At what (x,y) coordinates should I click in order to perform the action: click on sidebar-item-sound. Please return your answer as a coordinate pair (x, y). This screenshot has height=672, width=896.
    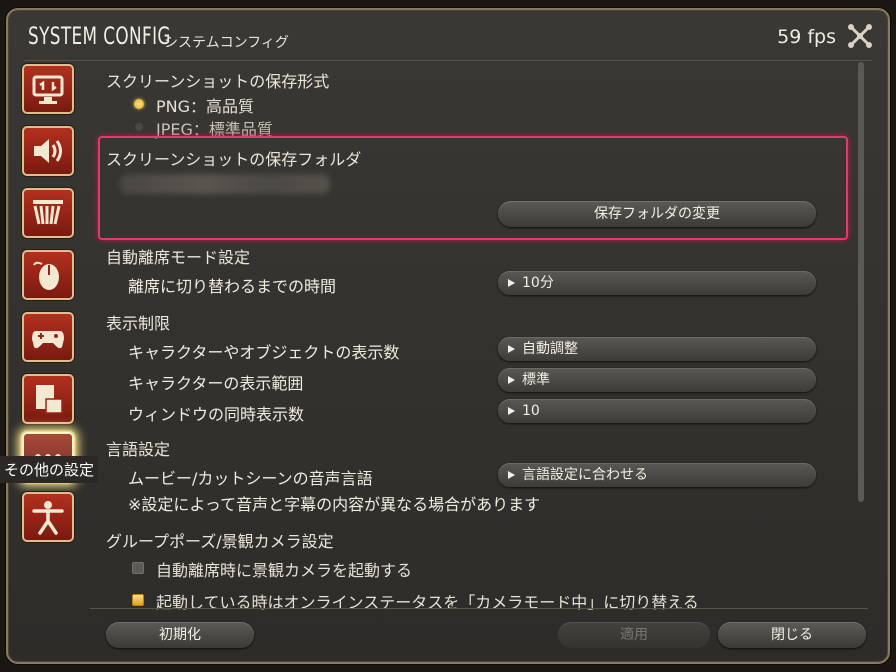
    Looking at the image, I should click on (48, 151).